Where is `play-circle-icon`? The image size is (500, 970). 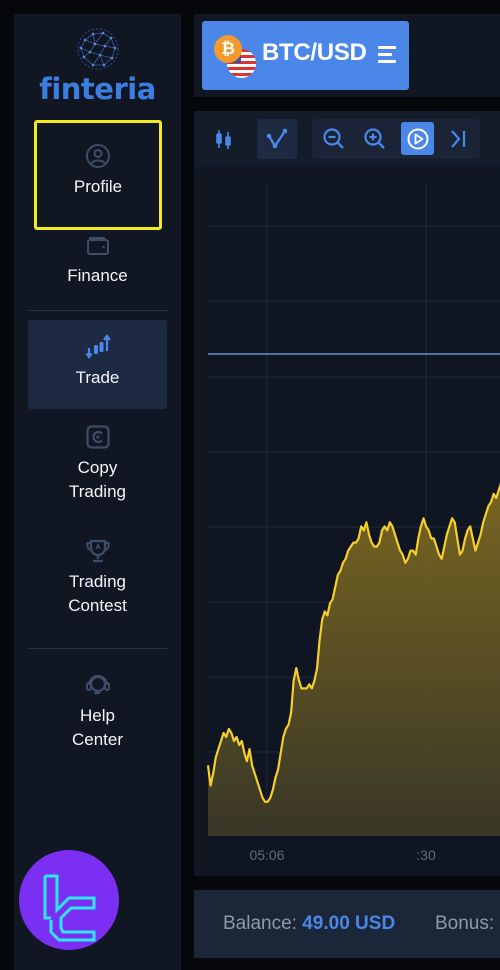 play-circle-icon is located at coordinates (417, 138).